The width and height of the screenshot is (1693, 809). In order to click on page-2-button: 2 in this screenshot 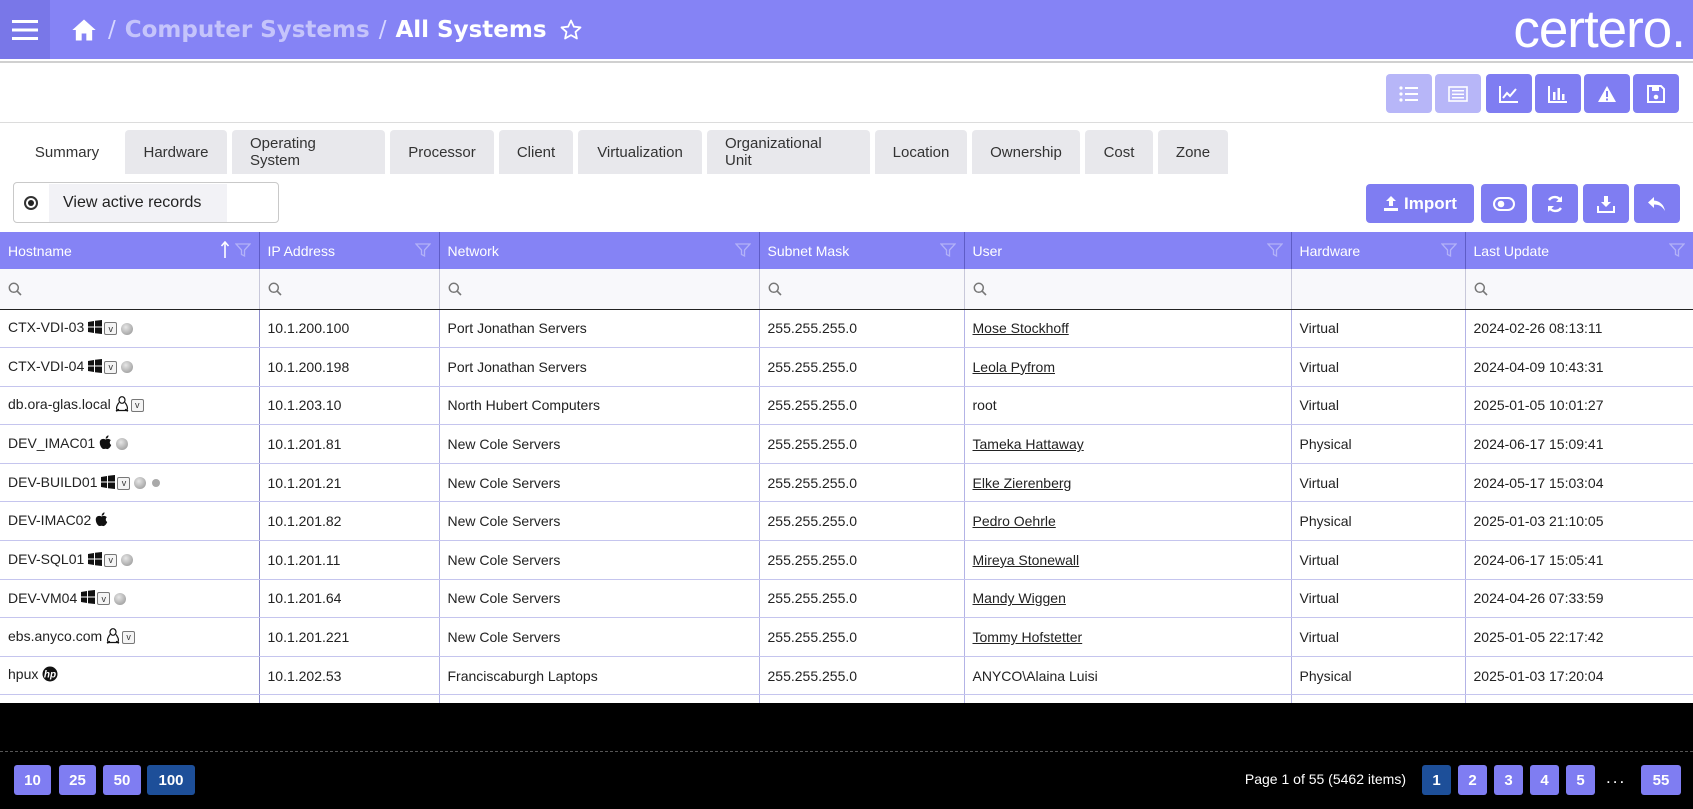, I will do `click(1472, 780)`.